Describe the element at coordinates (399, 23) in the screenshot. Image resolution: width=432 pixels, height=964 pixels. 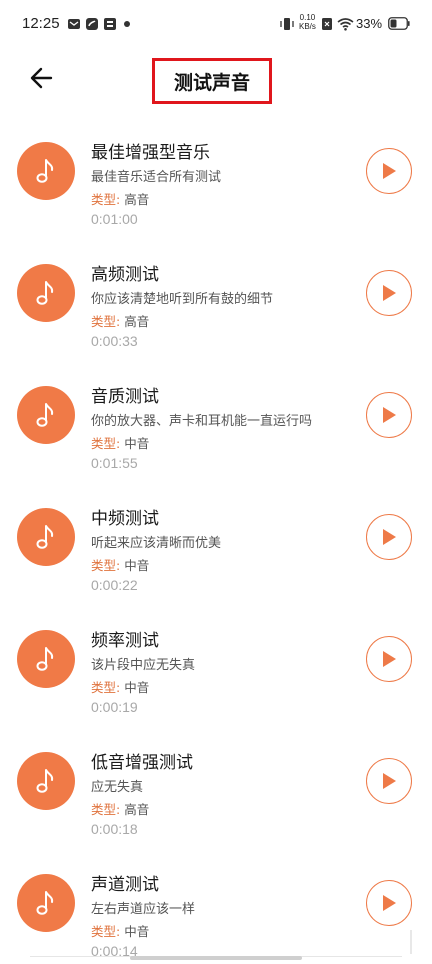
I see `battery-icon` at that location.